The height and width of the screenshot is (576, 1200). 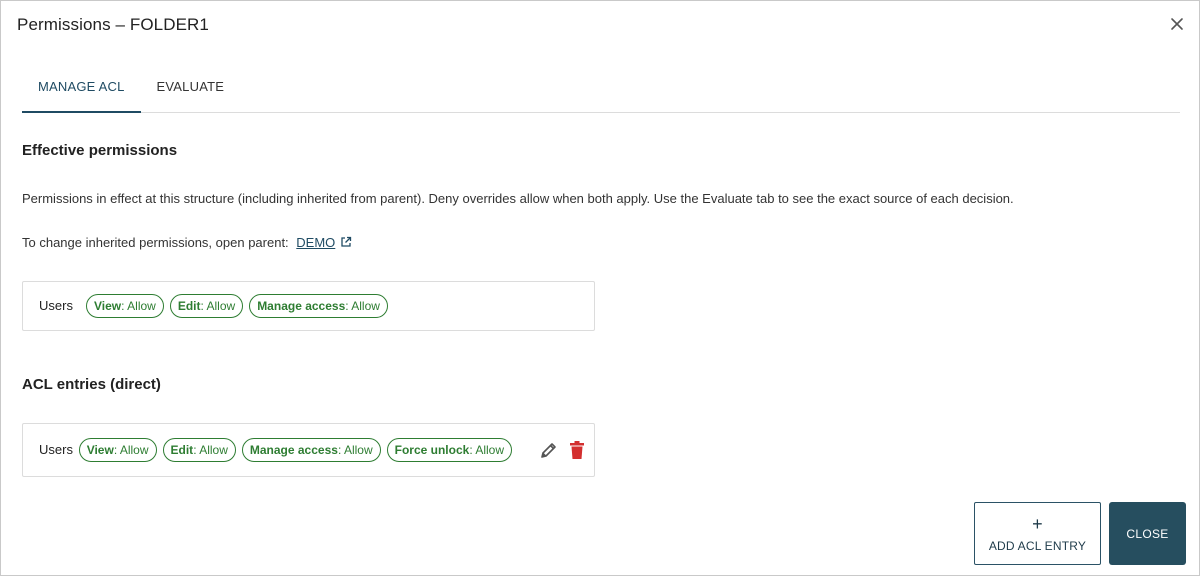 I want to click on pencil-icon, so click(x=549, y=450).